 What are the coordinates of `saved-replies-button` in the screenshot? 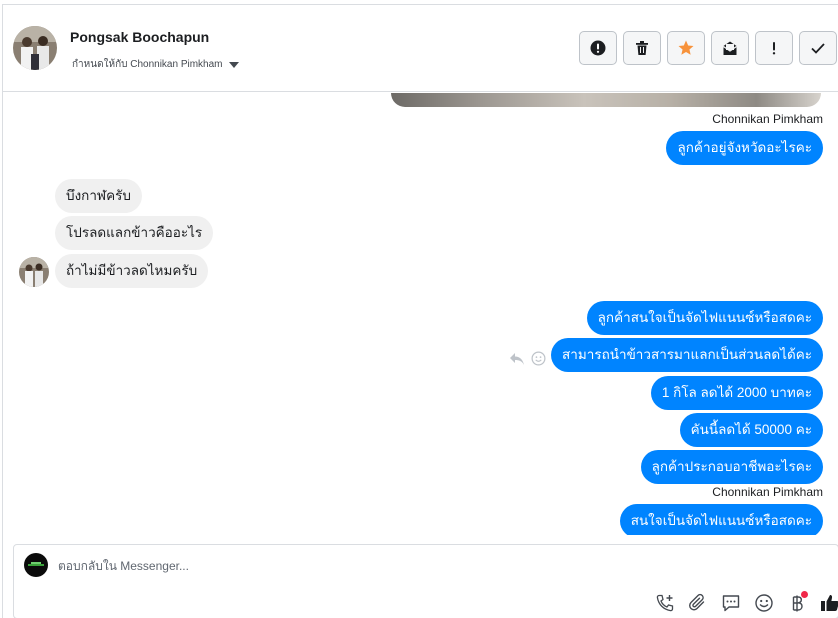 It's located at (731, 603).